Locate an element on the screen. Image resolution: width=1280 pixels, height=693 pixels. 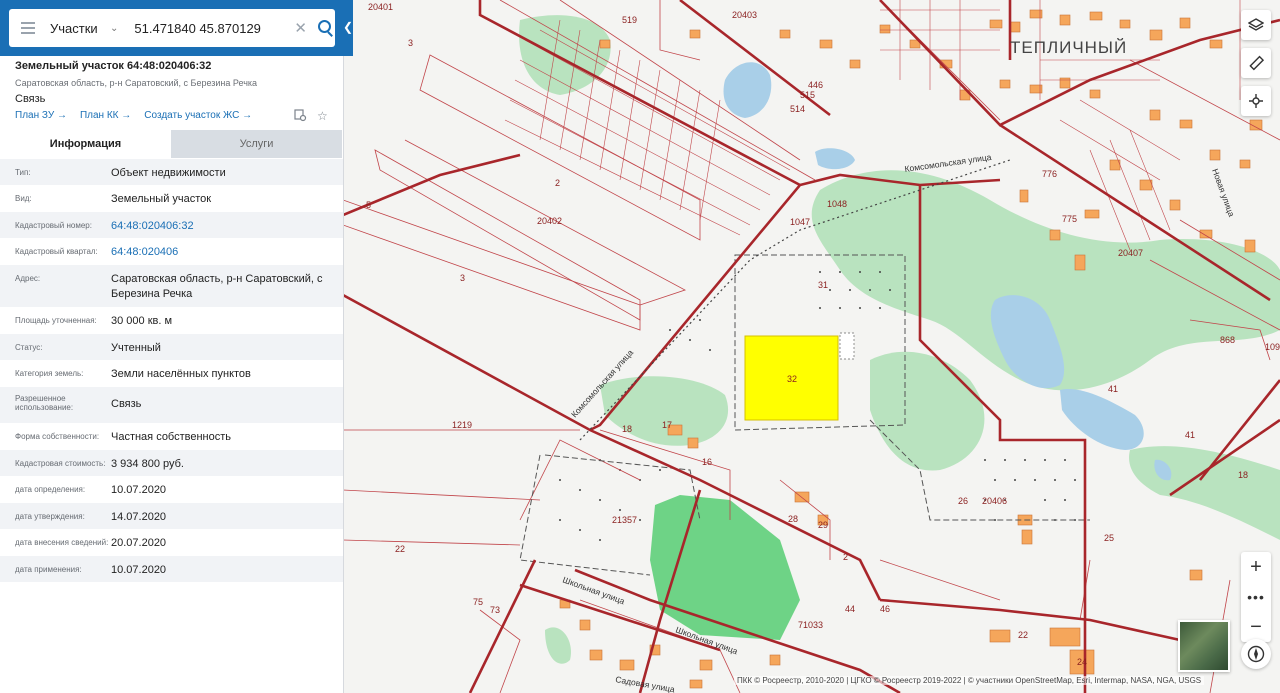
svg-text: Комсомольская улица is located at coordinates (948, 163).